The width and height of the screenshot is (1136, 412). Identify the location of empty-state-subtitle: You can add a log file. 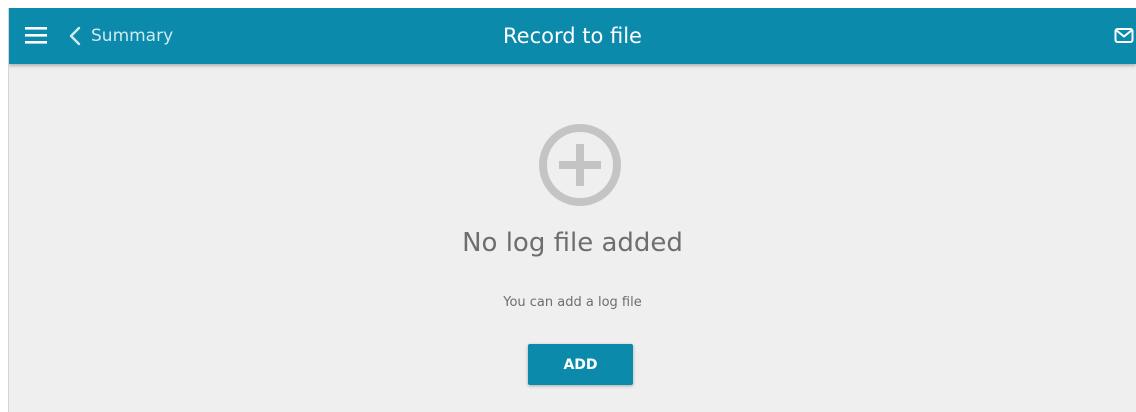
(572, 302).